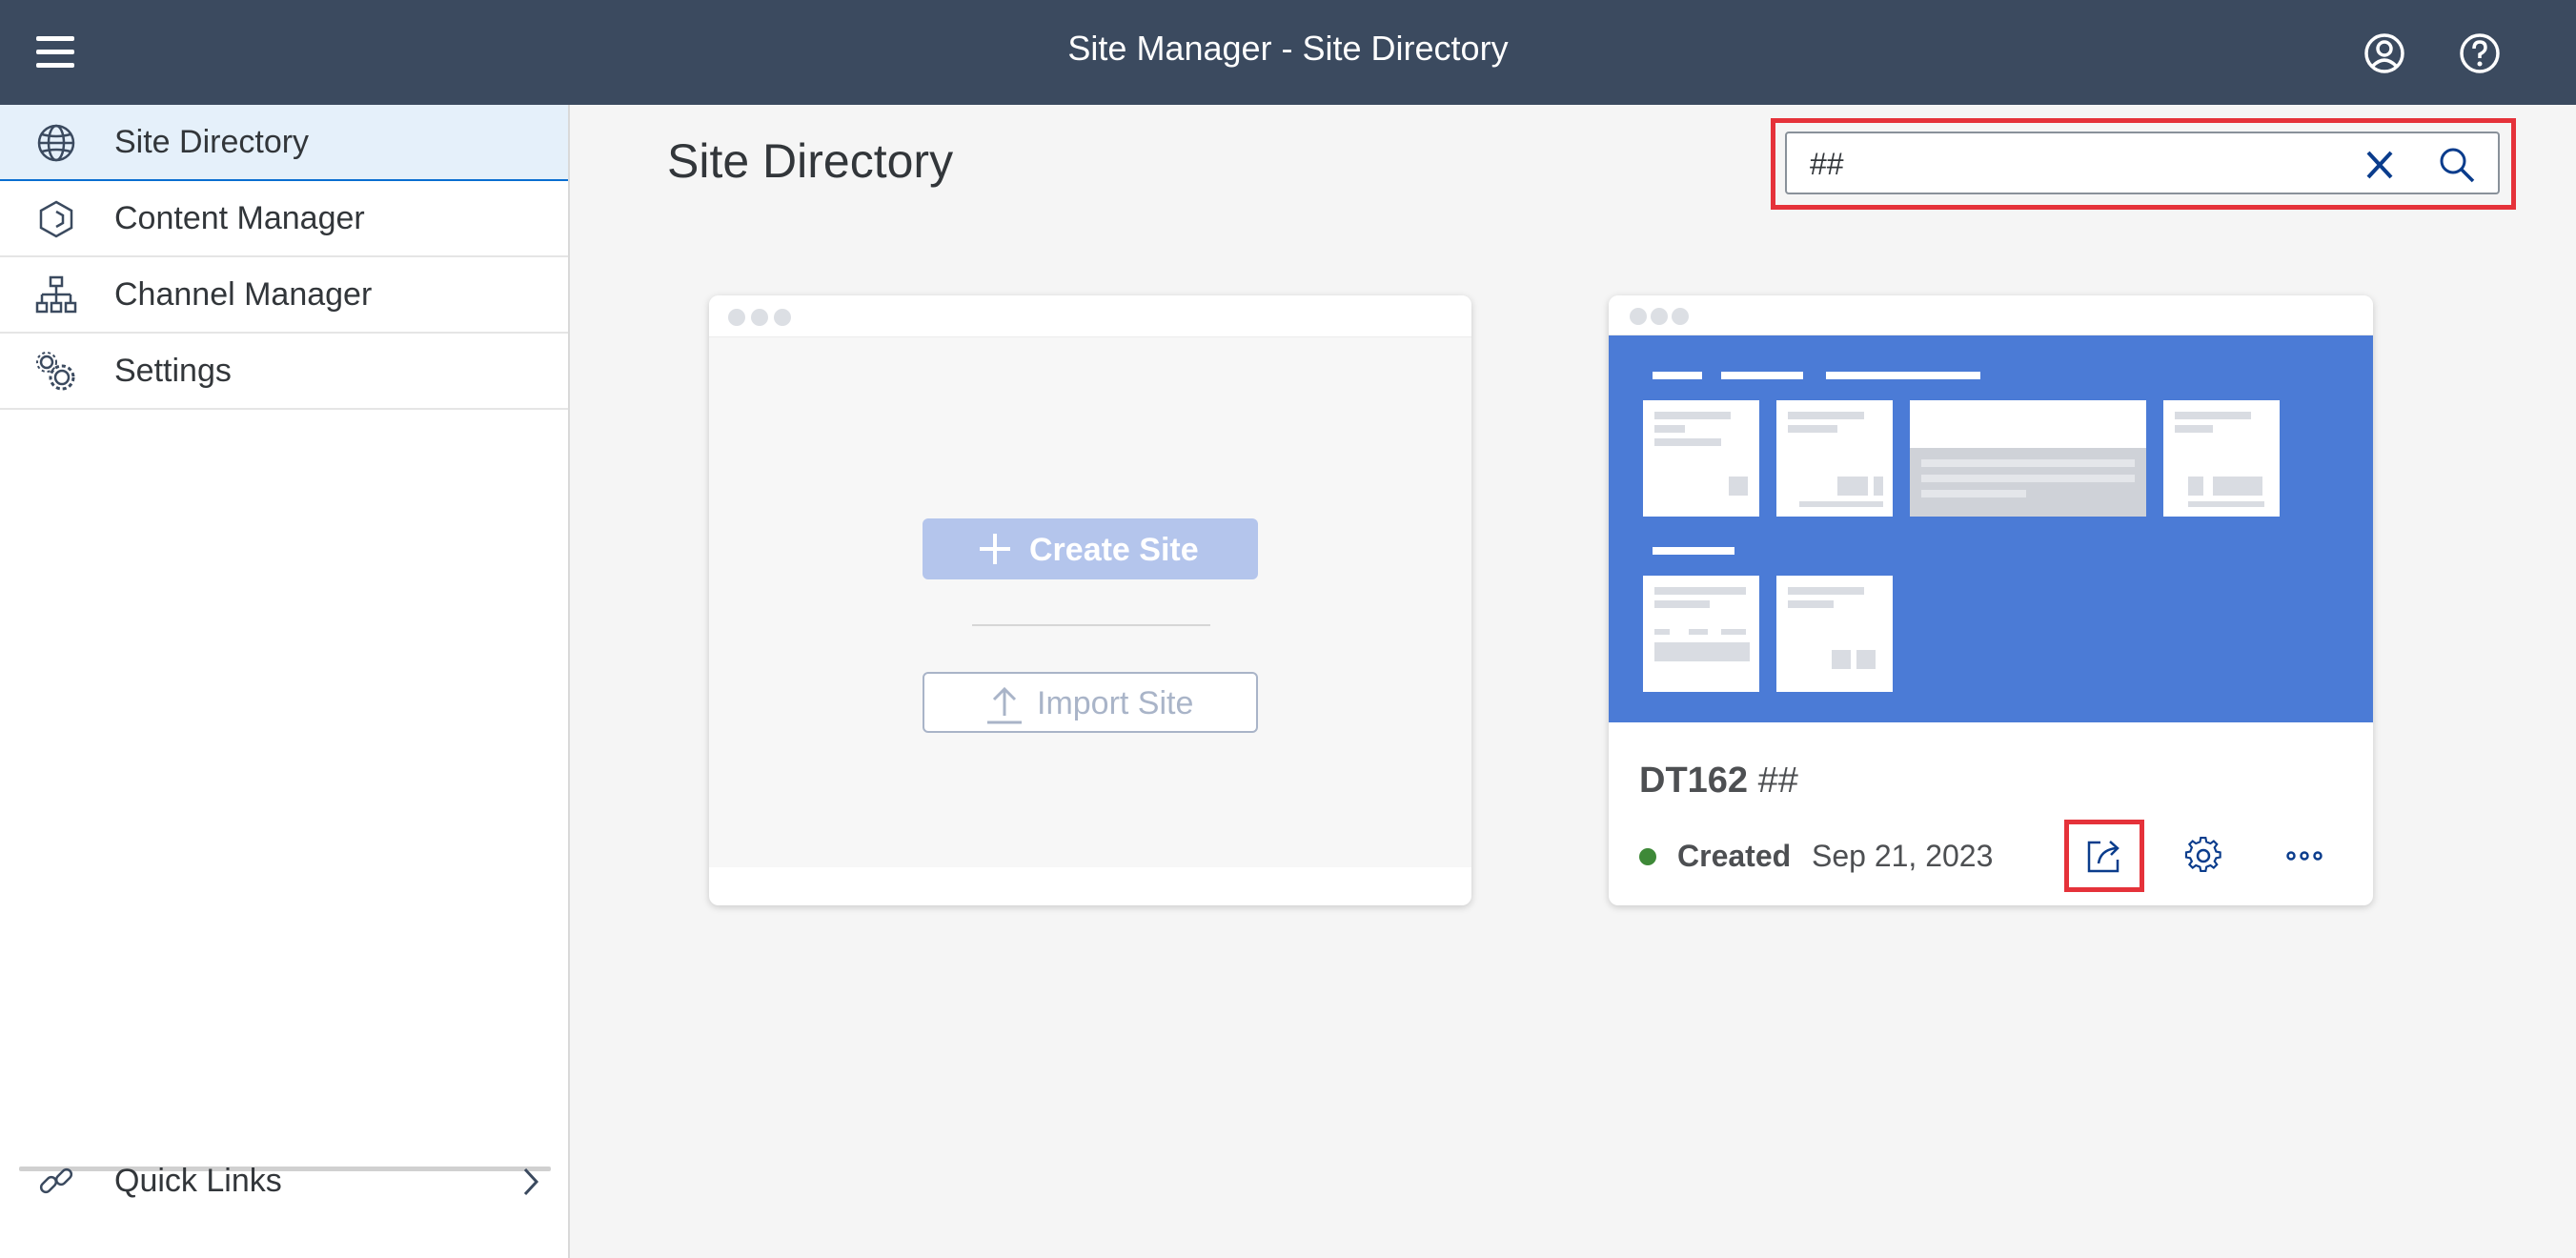 This screenshot has width=2576, height=1258. I want to click on shell-bar: Site Manager - Site Directory, so click(1288, 52).